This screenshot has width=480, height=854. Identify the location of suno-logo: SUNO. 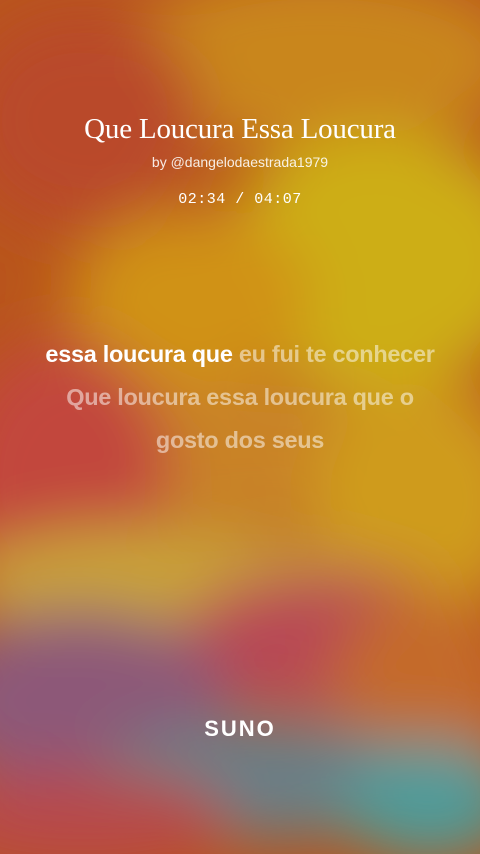
(240, 728).